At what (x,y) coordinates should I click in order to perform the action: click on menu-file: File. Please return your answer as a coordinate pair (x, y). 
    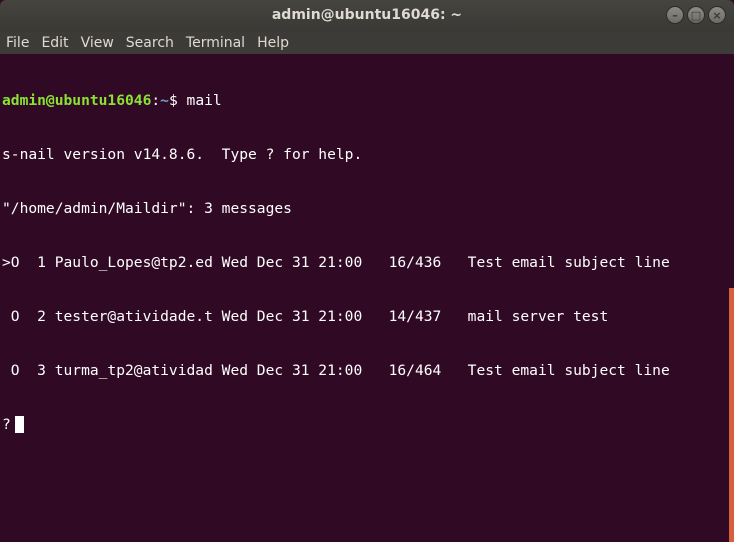
    Looking at the image, I should click on (17, 43).